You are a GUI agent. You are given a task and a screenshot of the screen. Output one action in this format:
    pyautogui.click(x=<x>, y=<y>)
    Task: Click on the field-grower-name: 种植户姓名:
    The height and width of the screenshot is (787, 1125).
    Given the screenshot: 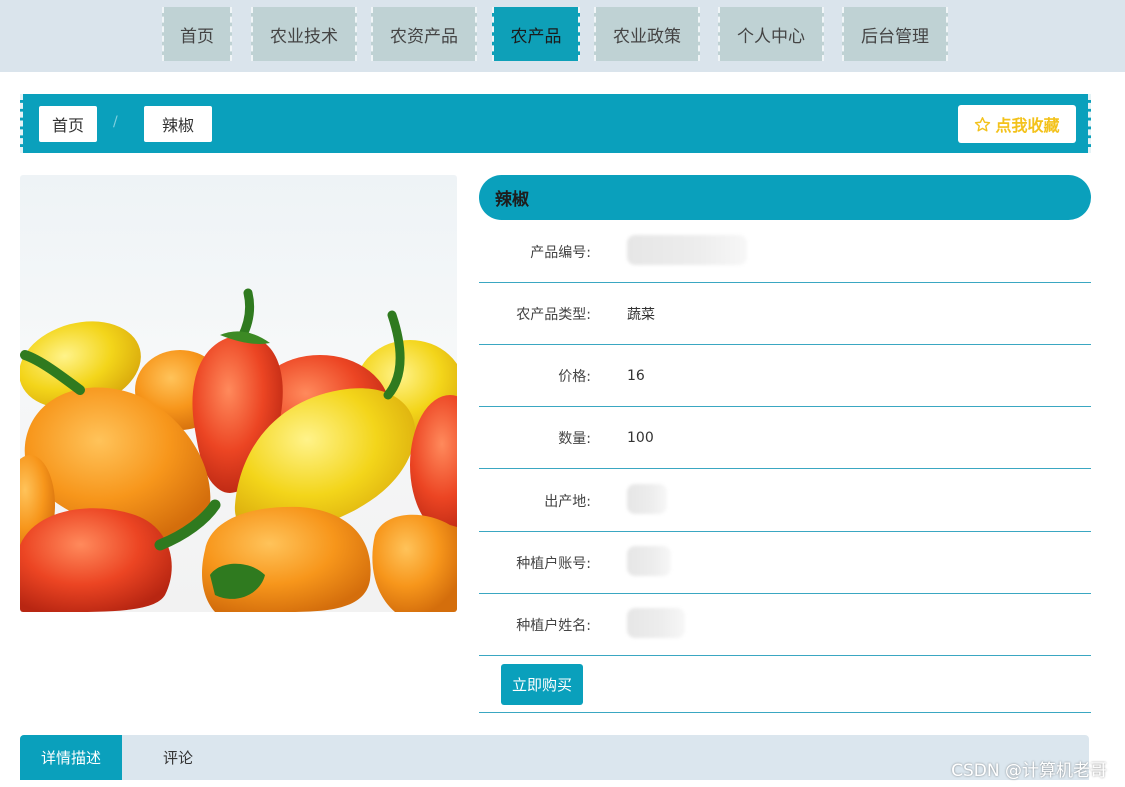 What is the action you would take?
    pyautogui.click(x=785, y=625)
    